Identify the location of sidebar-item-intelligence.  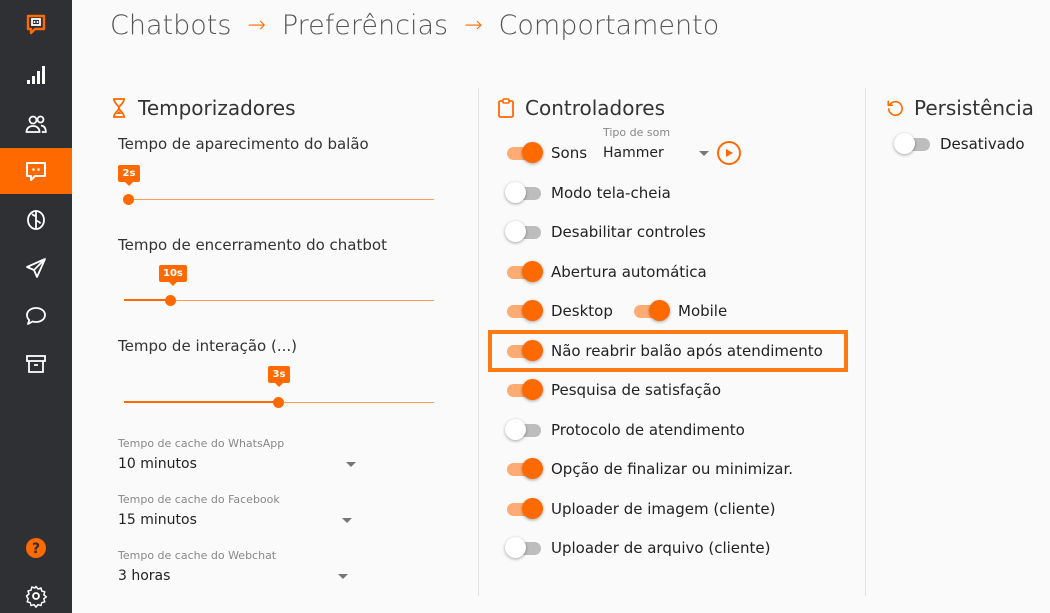
(36, 220).